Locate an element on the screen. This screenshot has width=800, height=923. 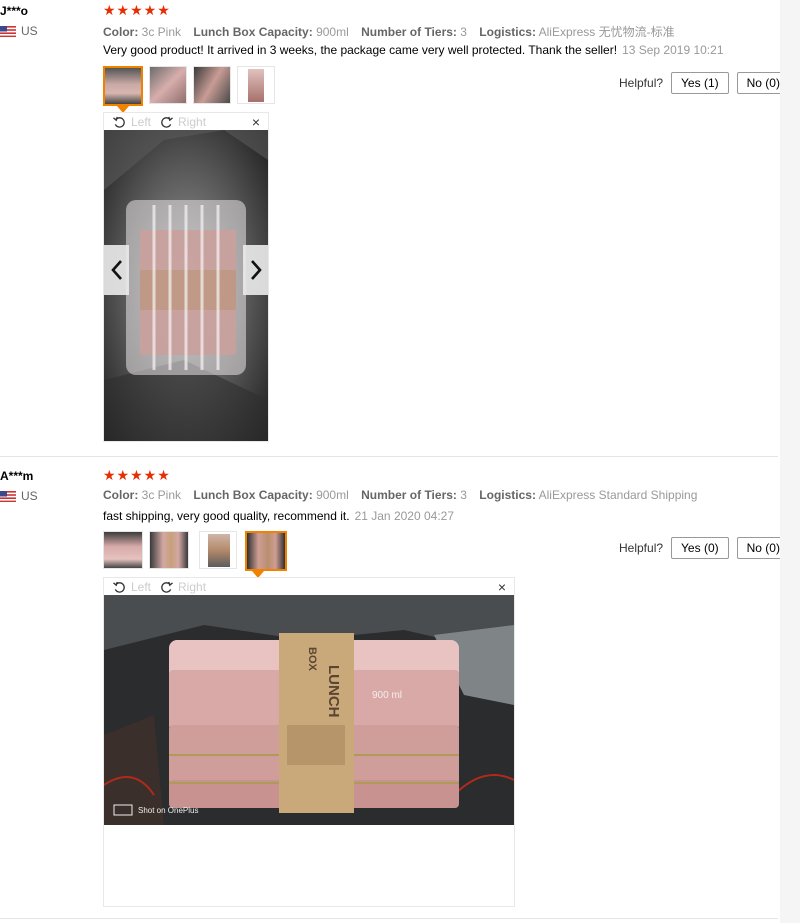
helpful-vote: Helpful? Yes (1) No (0) is located at coordinates (704, 83).